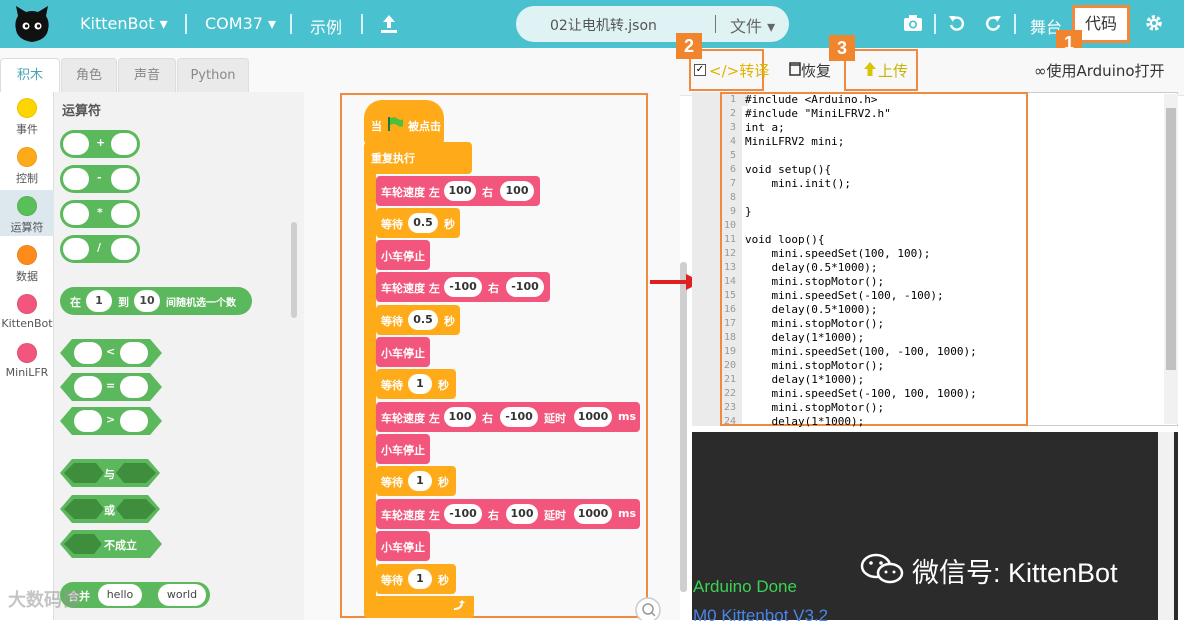  Describe the element at coordinates (404, 122) in the screenshot. I see `when-flag-clicked-block: 当 被点击` at that location.